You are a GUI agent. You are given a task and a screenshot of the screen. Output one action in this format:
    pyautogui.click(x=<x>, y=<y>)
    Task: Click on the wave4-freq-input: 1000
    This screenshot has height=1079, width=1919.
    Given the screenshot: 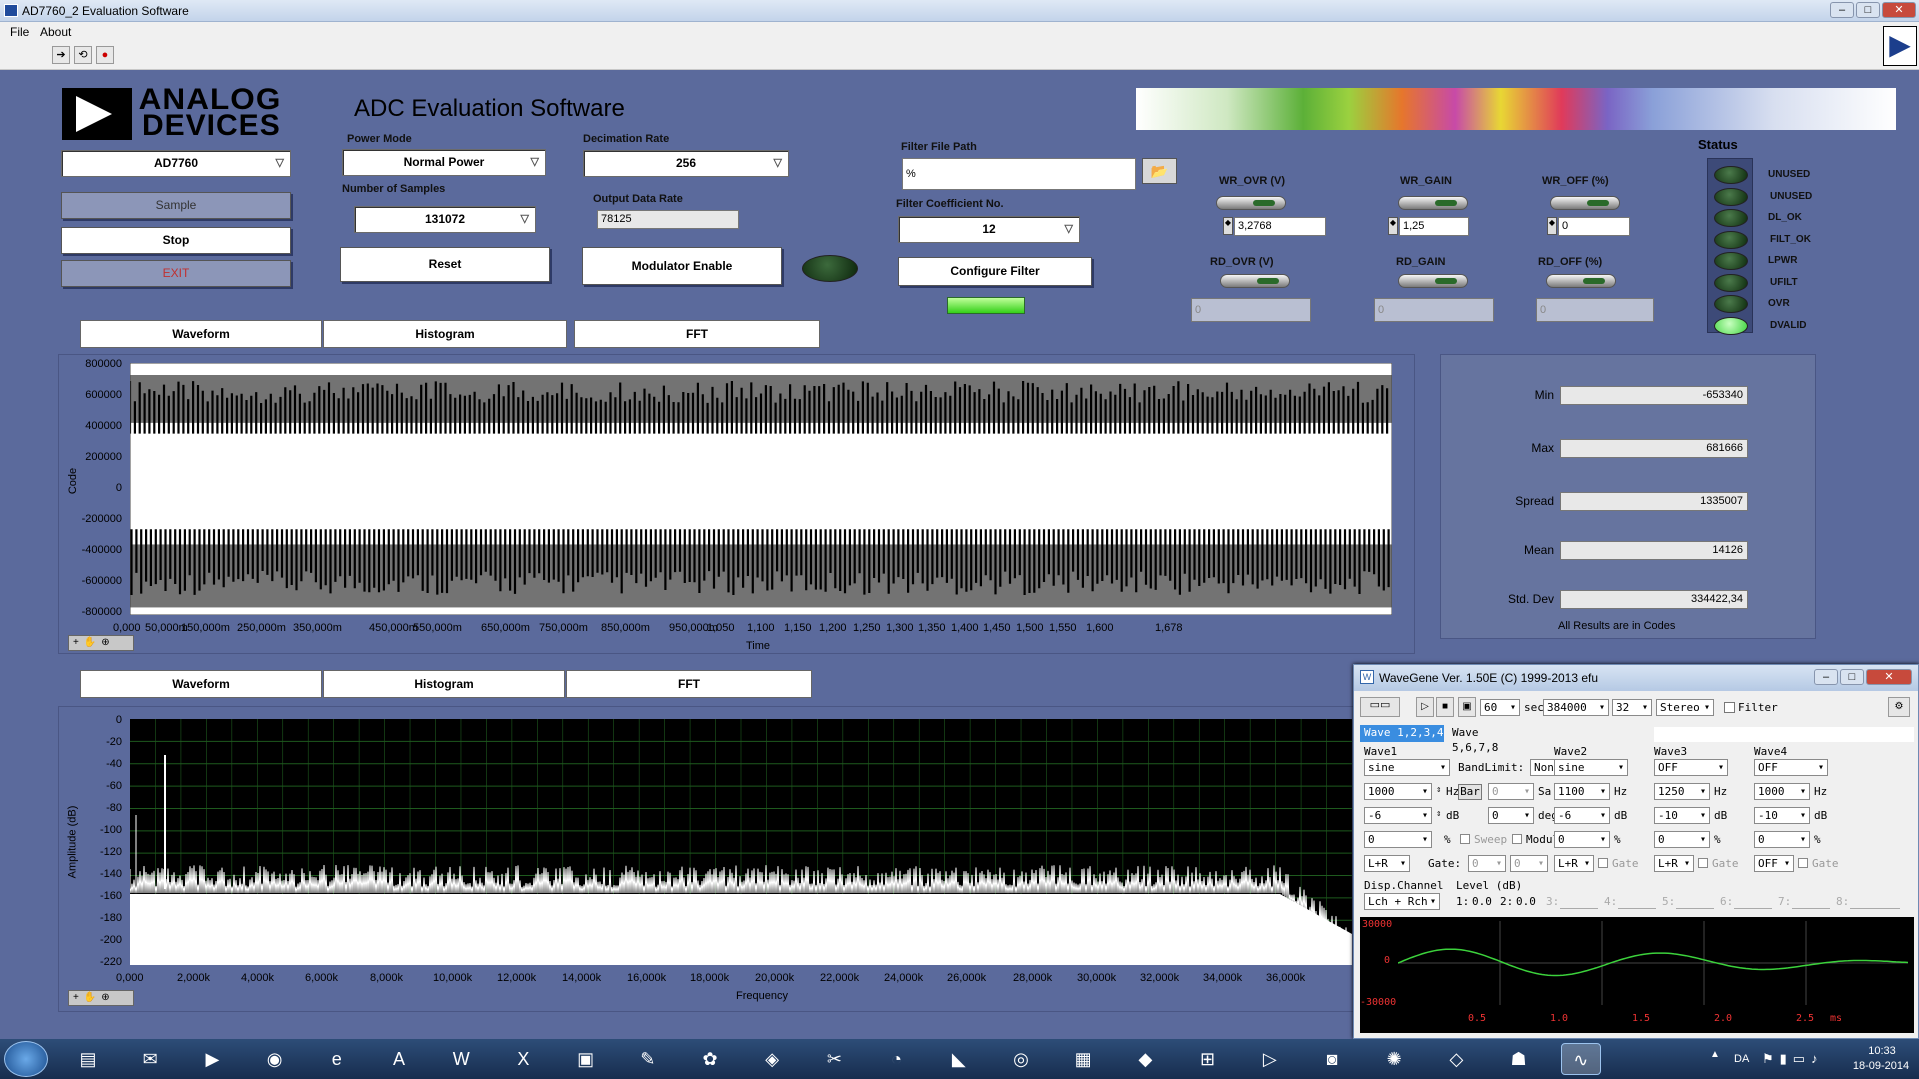 What is the action you would take?
    pyautogui.click(x=1782, y=791)
    